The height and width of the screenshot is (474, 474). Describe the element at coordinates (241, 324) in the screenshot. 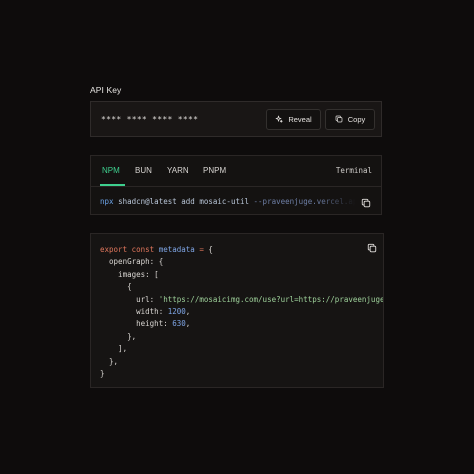

I see `code-line: height: 630,` at that location.